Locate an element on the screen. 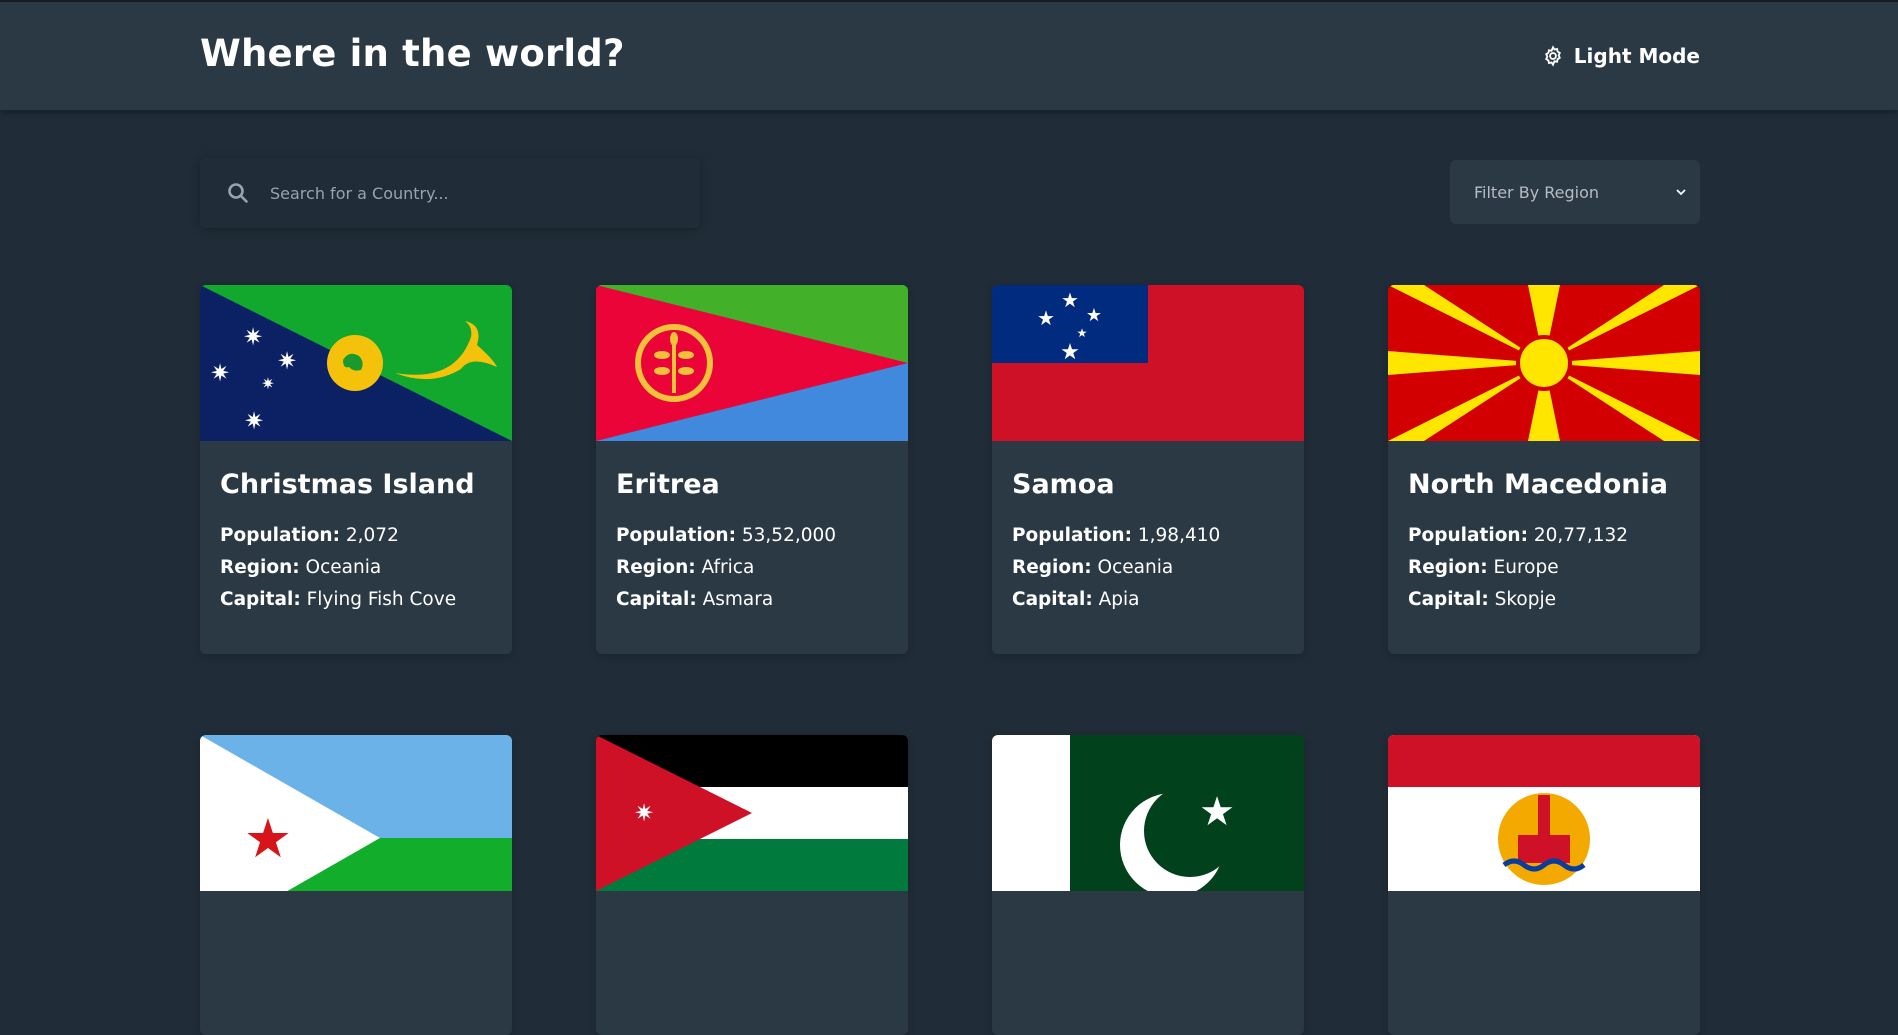  country-card: ✷ is located at coordinates (752, 885).